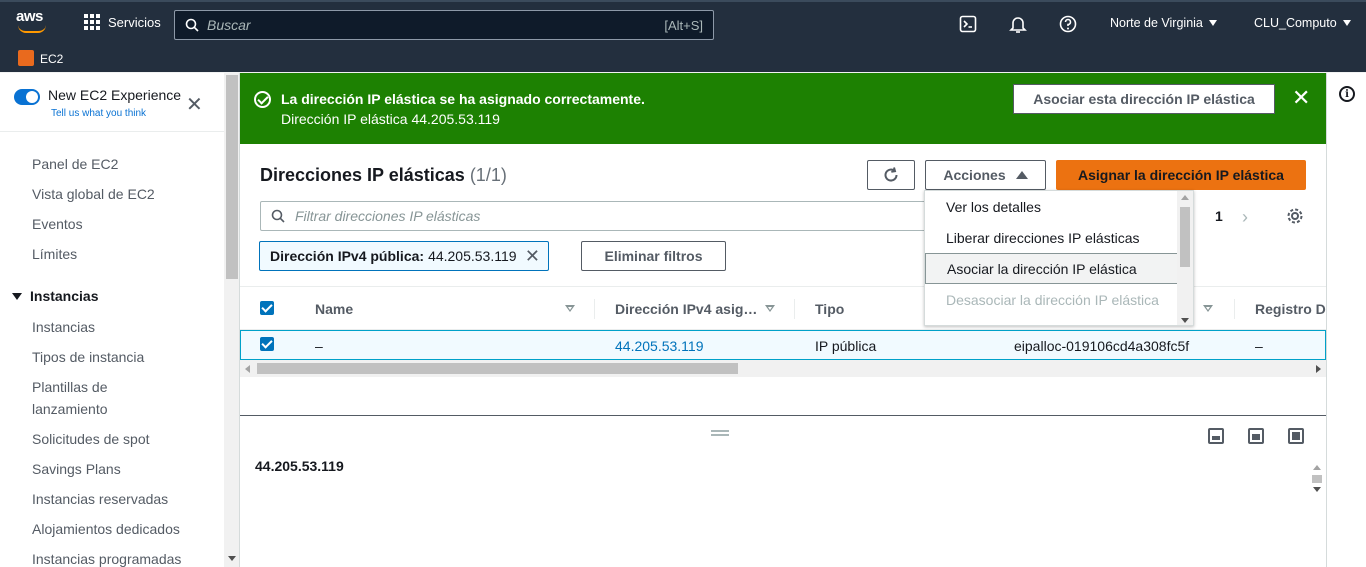 Image resolution: width=1366 pixels, height=567 pixels. I want to click on token-key: Dirección IPv4 pública:, so click(347, 256).